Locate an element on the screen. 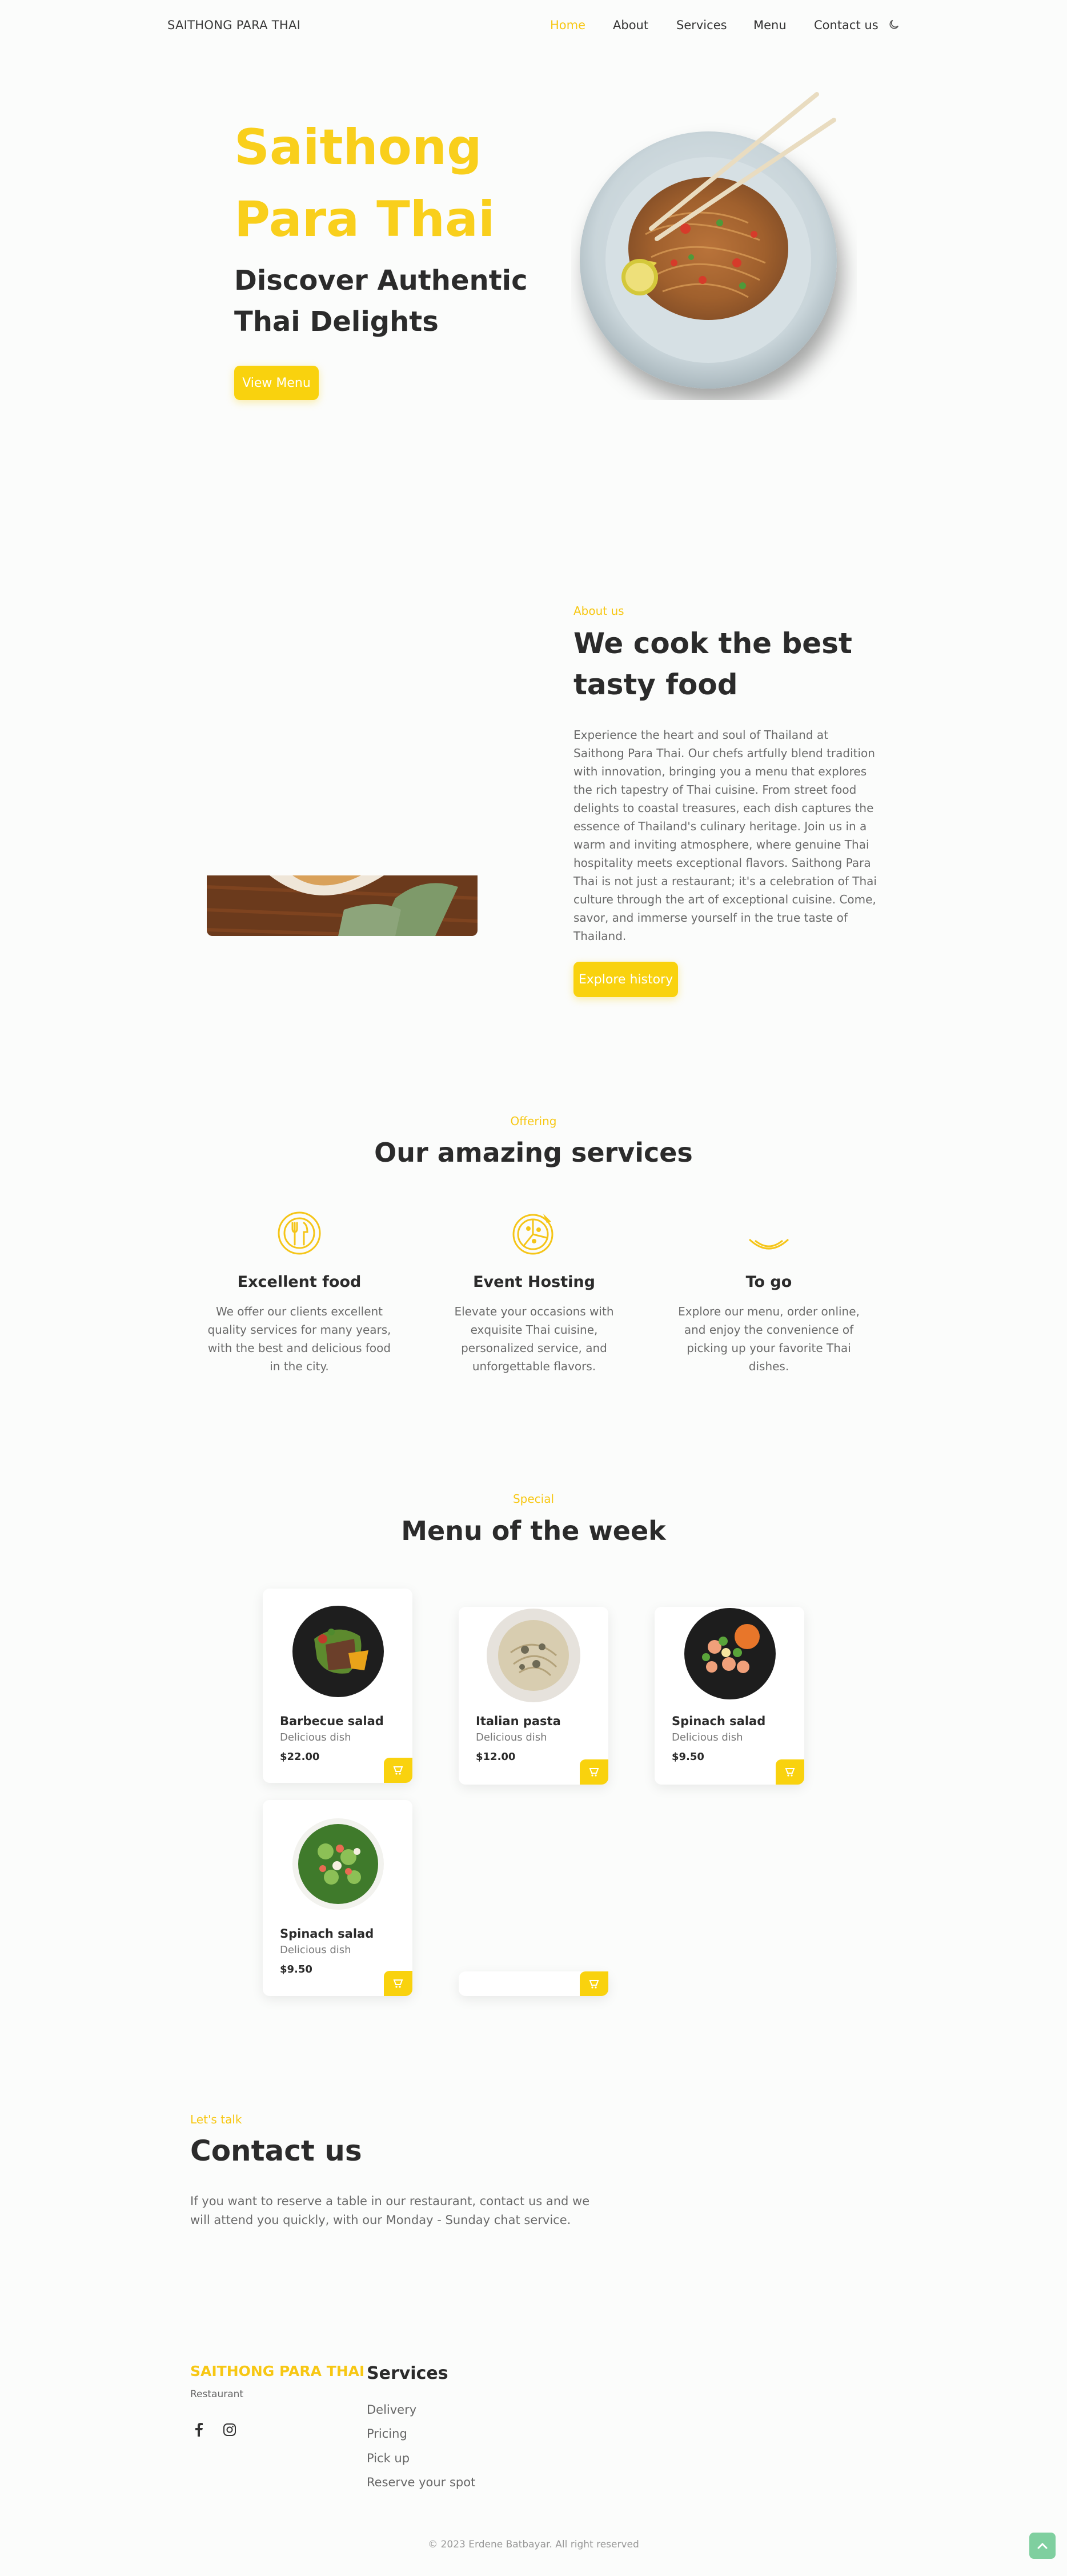 This screenshot has width=1067, height=2576. pizza-icon is located at coordinates (534, 1234).